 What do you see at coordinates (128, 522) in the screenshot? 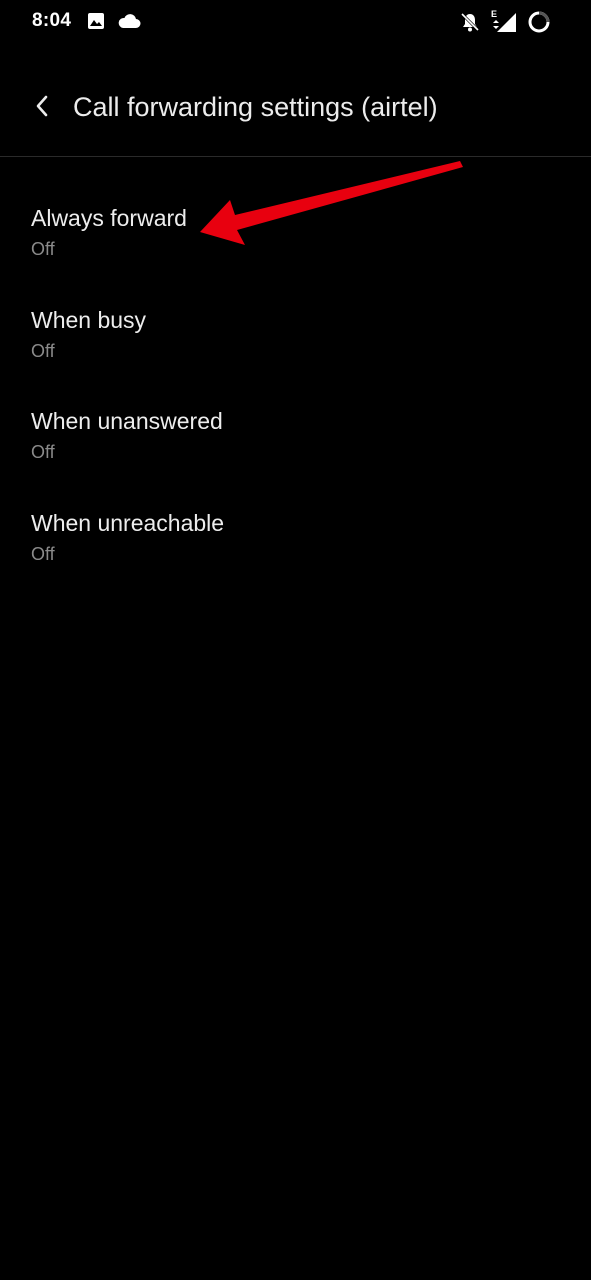
I see `setting-title: When unreachable` at bounding box center [128, 522].